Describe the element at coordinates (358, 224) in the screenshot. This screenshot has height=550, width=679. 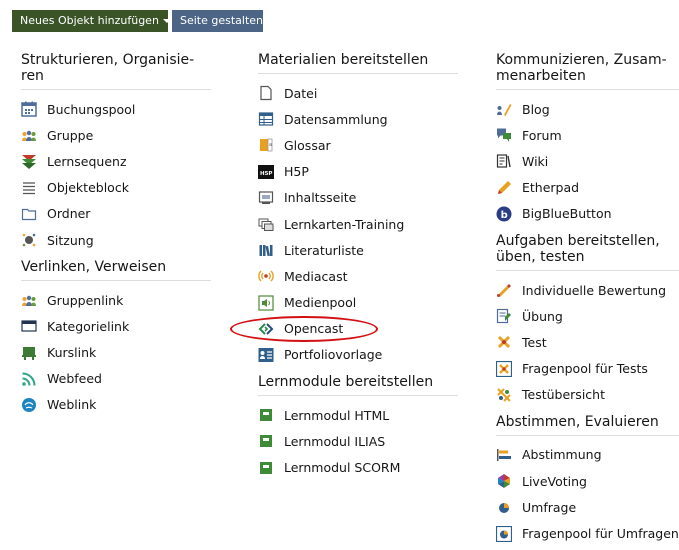
I see `menu-item-lernkarten-training: Lernkarten-Training` at that location.